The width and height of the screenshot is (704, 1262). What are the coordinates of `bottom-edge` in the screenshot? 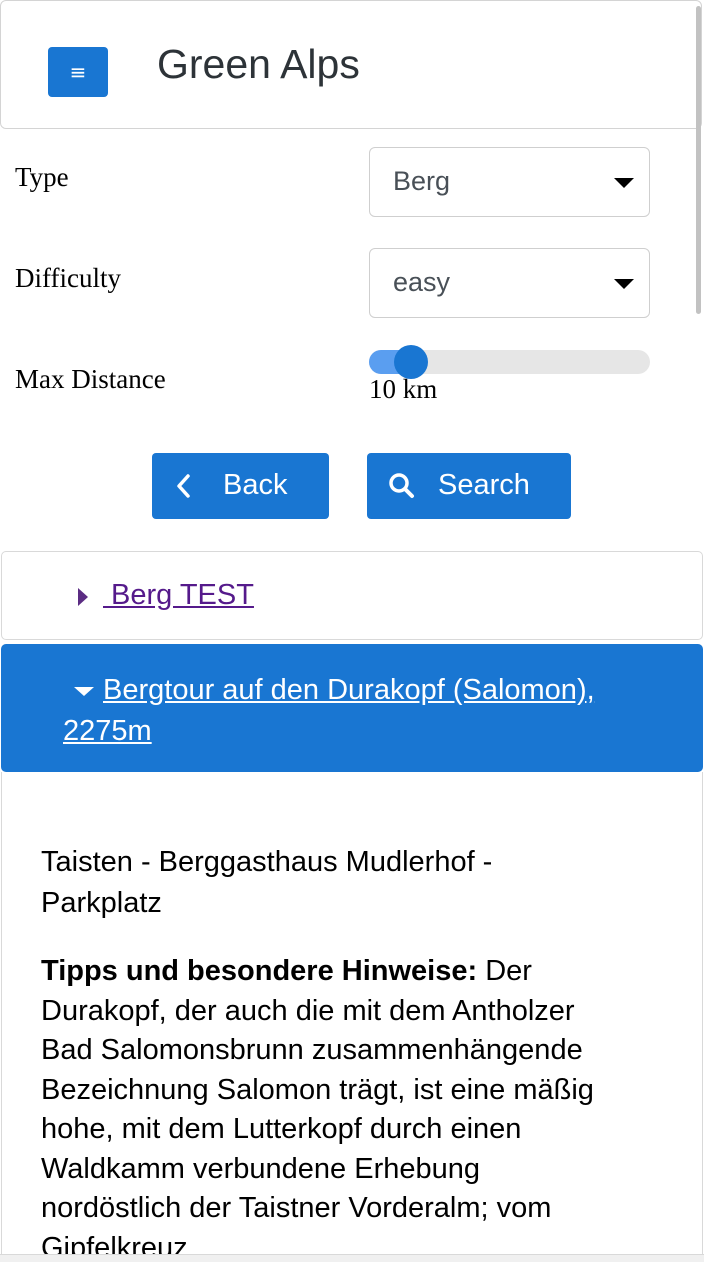 It's located at (352, 1258).